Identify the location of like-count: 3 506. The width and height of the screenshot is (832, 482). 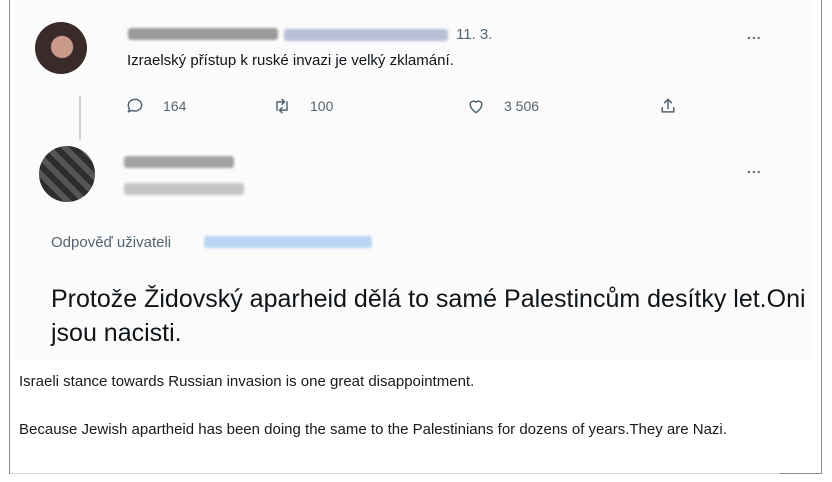
(522, 106).